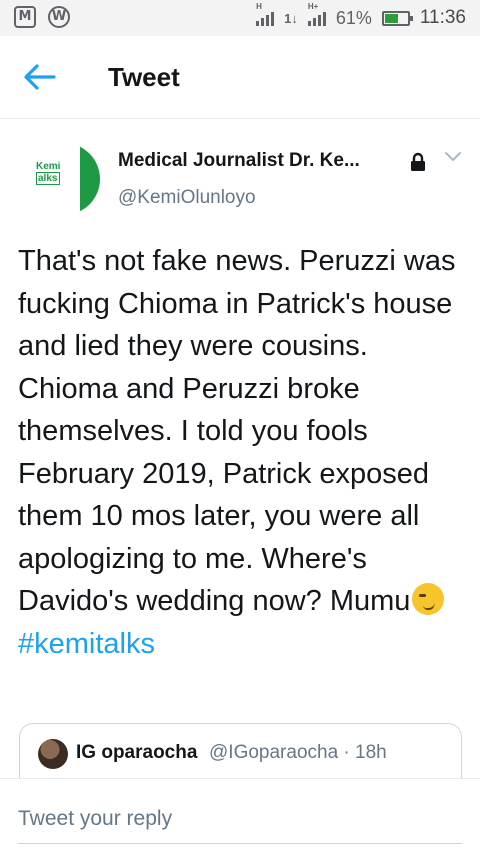 The height and width of the screenshot is (854, 480). What do you see at coordinates (428, 599) in the screenshot?
I see `smirk-emoji-icon` at bounding box center [428, 599].